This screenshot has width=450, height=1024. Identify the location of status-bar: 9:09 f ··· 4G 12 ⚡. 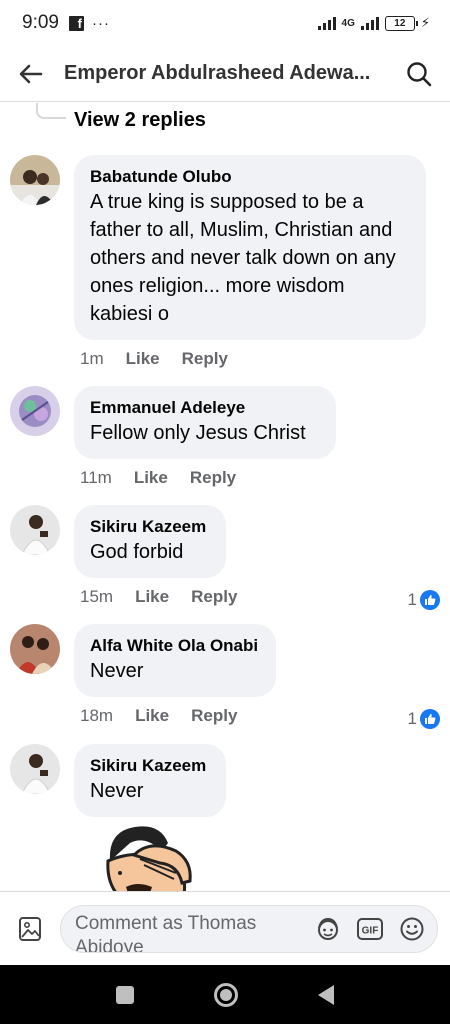
(225, 23).